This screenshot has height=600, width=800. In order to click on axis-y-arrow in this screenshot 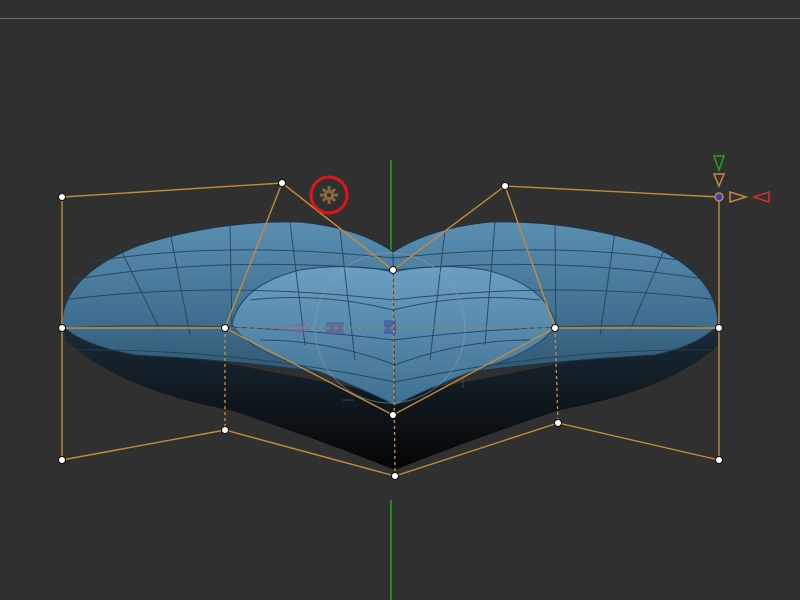, I will do `click(719, 164)`.